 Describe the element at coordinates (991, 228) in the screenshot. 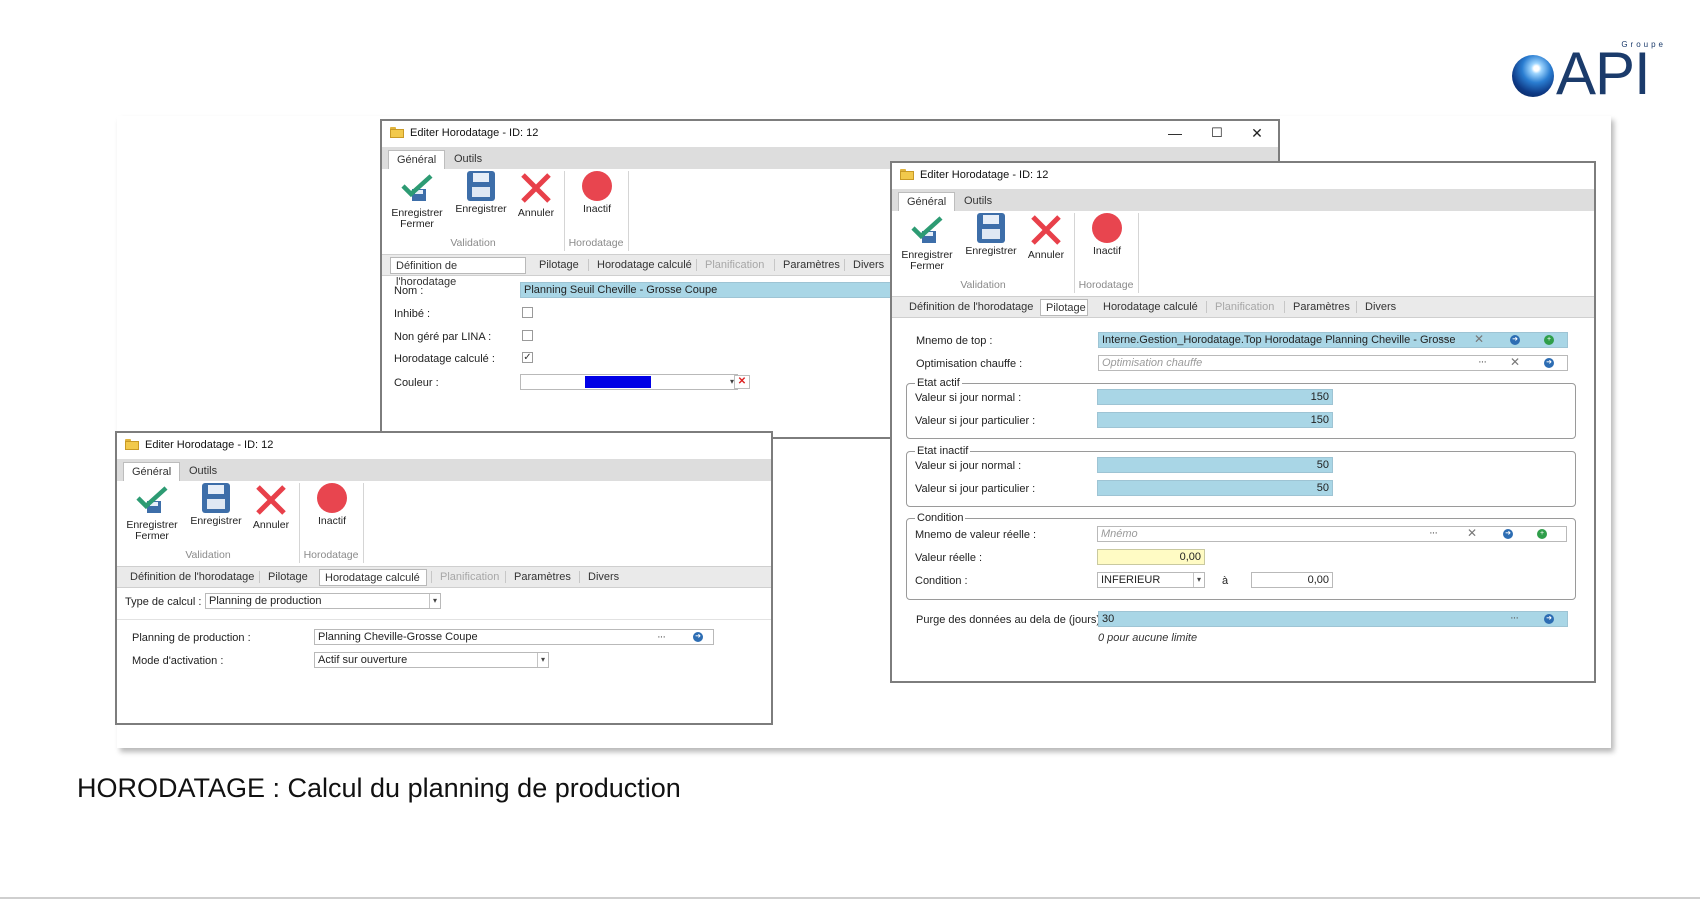

I see `floppy-icon` at that location.